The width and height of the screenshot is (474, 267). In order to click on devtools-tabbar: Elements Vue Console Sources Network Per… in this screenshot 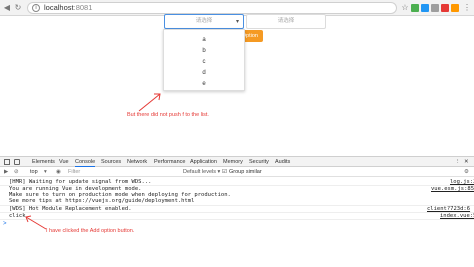, I will do `click(237, 162)`.